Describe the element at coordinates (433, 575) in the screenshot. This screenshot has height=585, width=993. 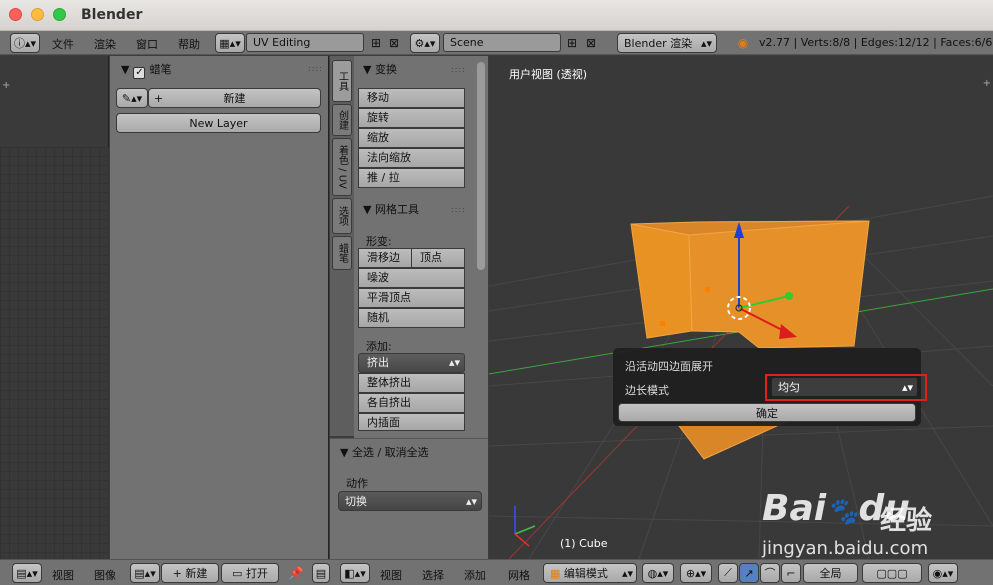
I see `viewport-menu-select: 选择` at that location.